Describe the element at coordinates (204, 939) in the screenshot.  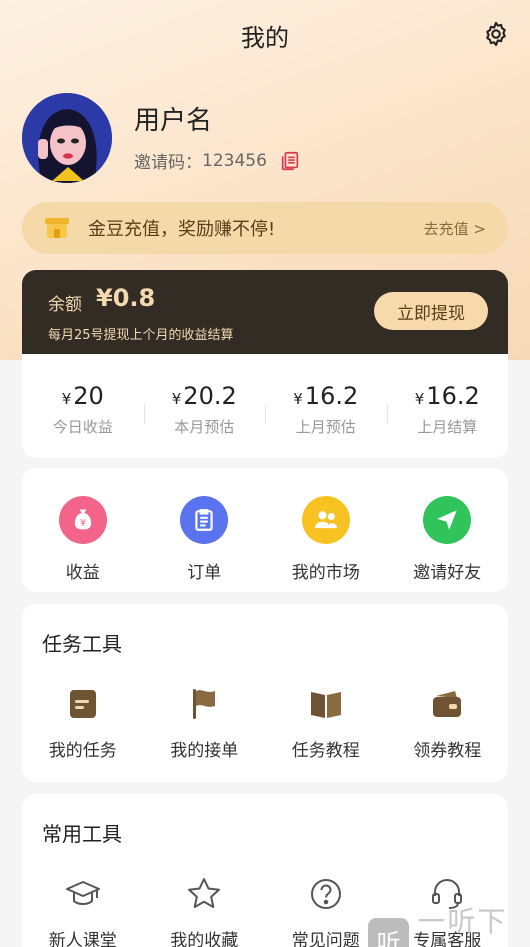
I see `tool-label: 我的收藏` at that location.